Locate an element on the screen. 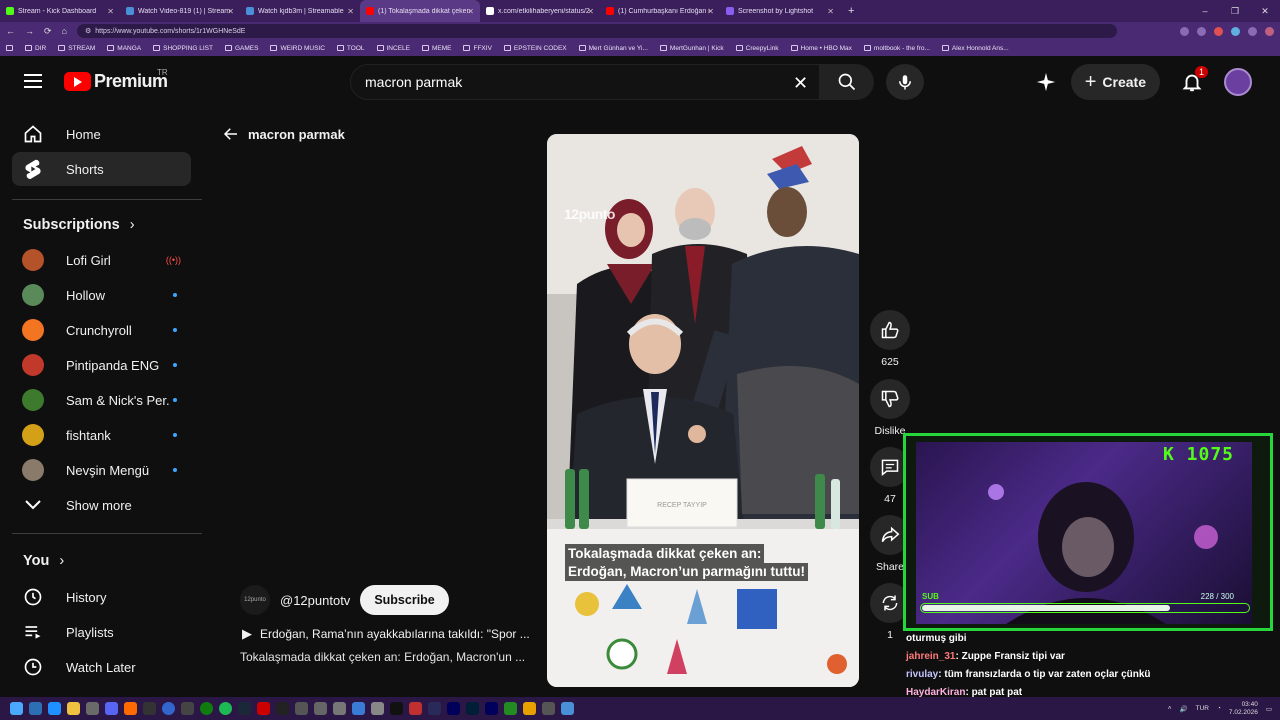  browser-tab: Watch Video-819 (1) | Streamable✕ is located at coordinates (180, 11).